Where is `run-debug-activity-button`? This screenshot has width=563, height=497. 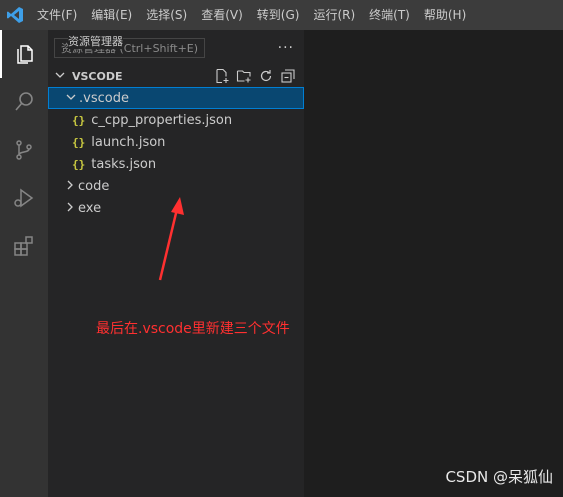 run-debug-activity-button is located at coordinates (24, 198).